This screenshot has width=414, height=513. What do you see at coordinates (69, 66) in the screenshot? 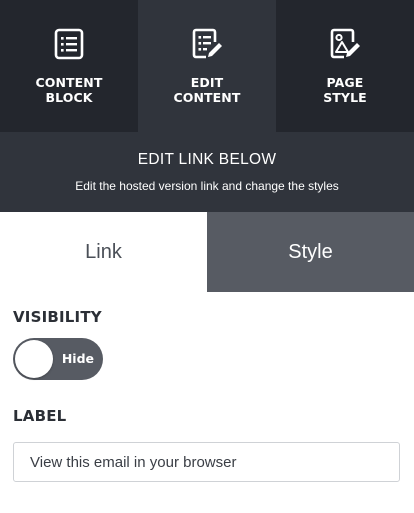
I see `nav-content-block: CONTENT BLOCK` at bounding box center [69, 66].